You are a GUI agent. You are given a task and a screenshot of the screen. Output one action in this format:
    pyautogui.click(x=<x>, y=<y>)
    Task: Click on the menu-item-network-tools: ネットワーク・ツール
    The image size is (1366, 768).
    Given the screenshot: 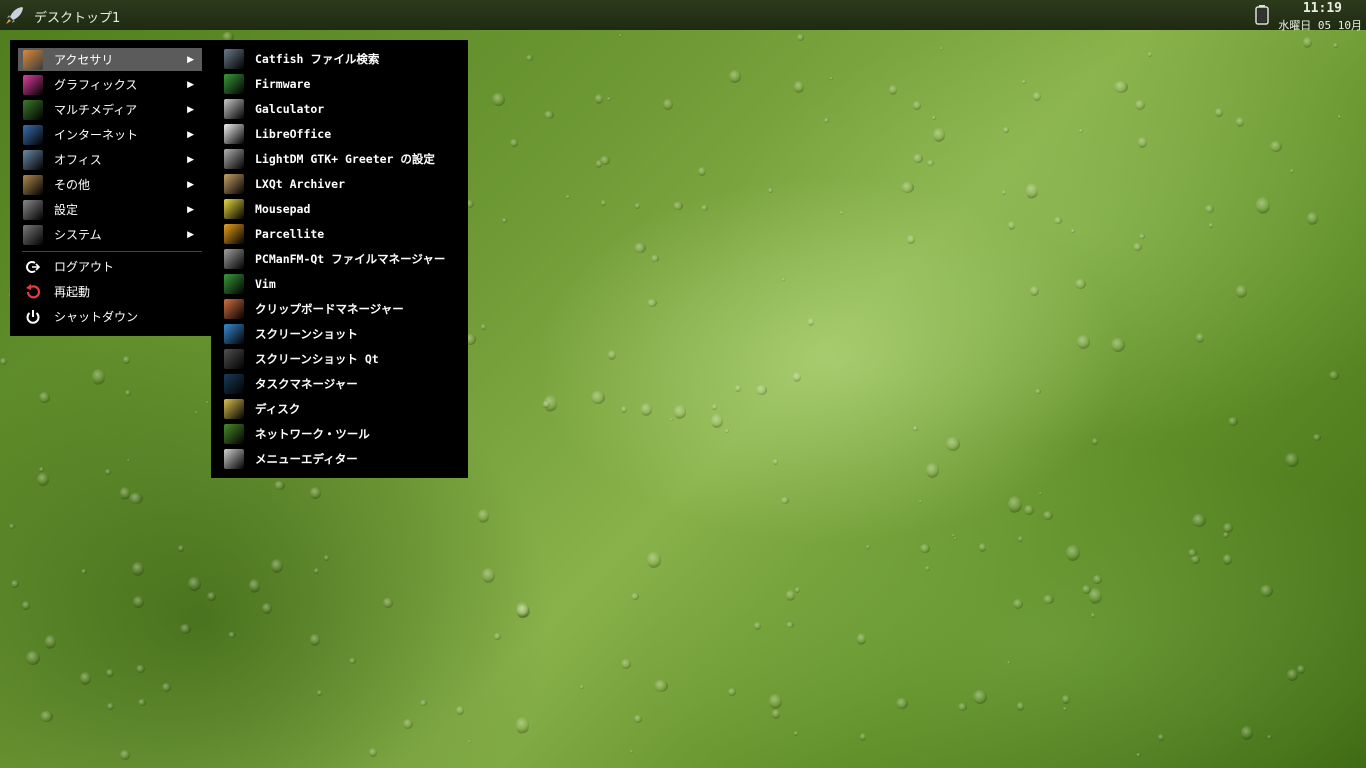 What is the action you would take?
    pyautogui.click(x=341, y=434)
    